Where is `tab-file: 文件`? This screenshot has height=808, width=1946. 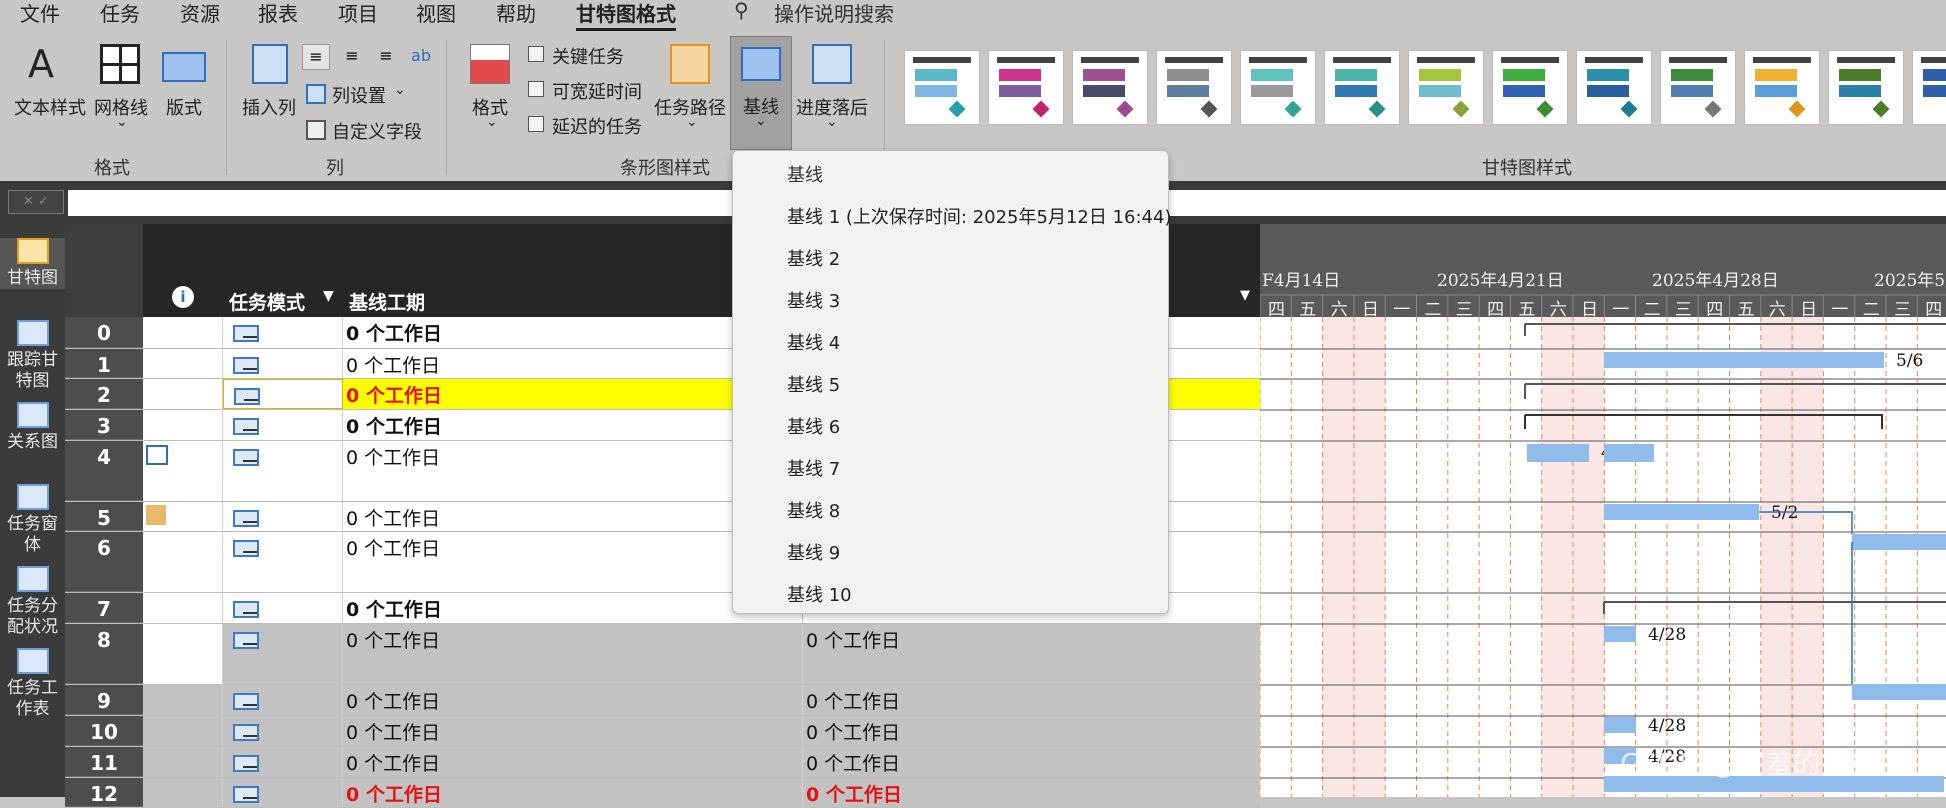 tab-file: 文件 is located at coordinates (40, 13).